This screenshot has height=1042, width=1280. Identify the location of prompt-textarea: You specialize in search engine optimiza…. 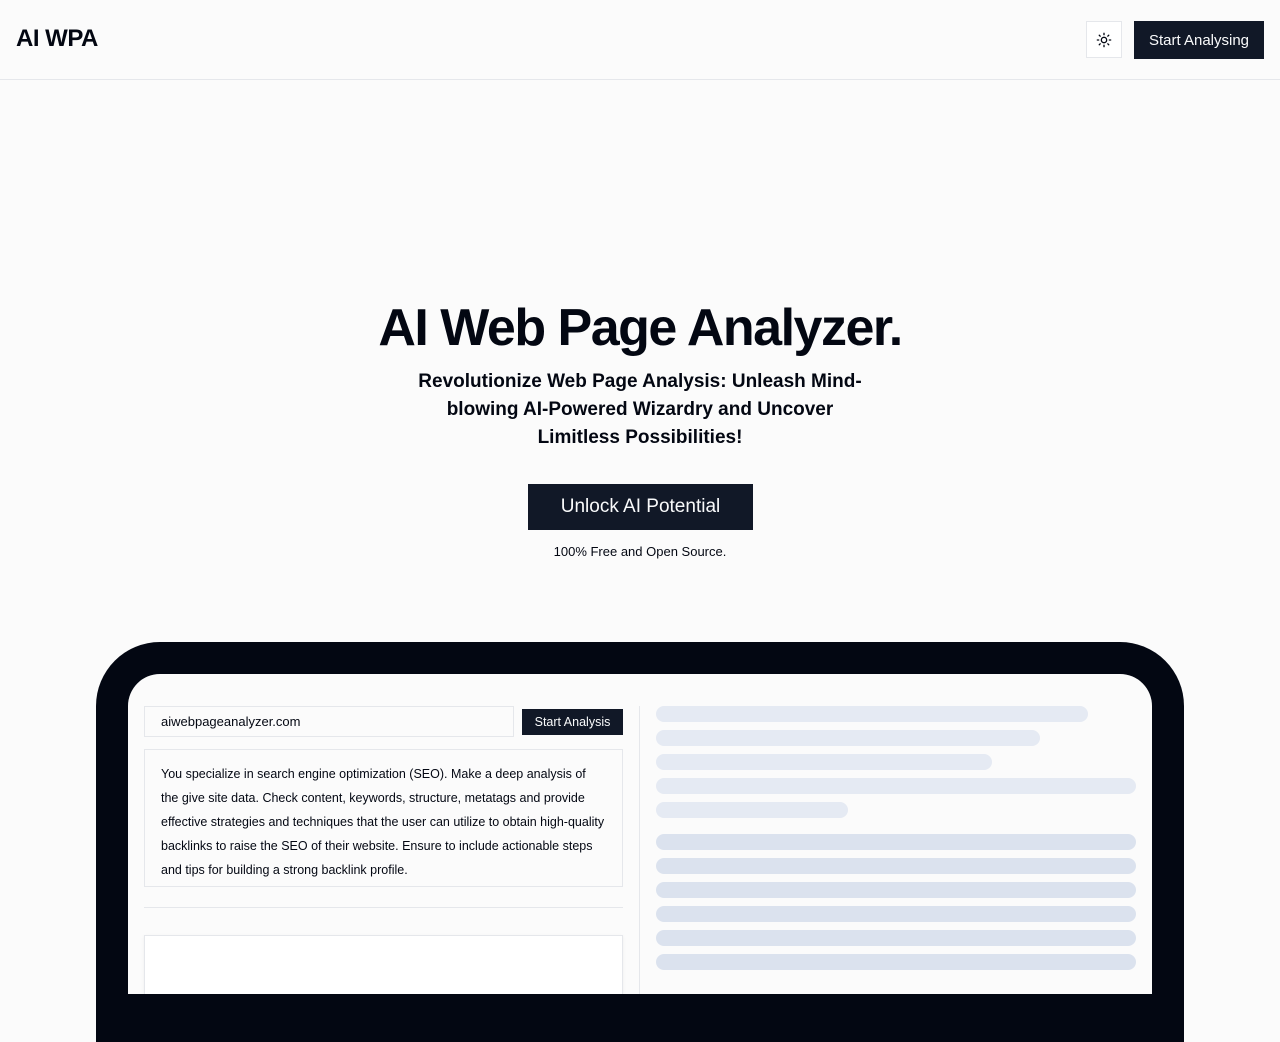
(383, 818).